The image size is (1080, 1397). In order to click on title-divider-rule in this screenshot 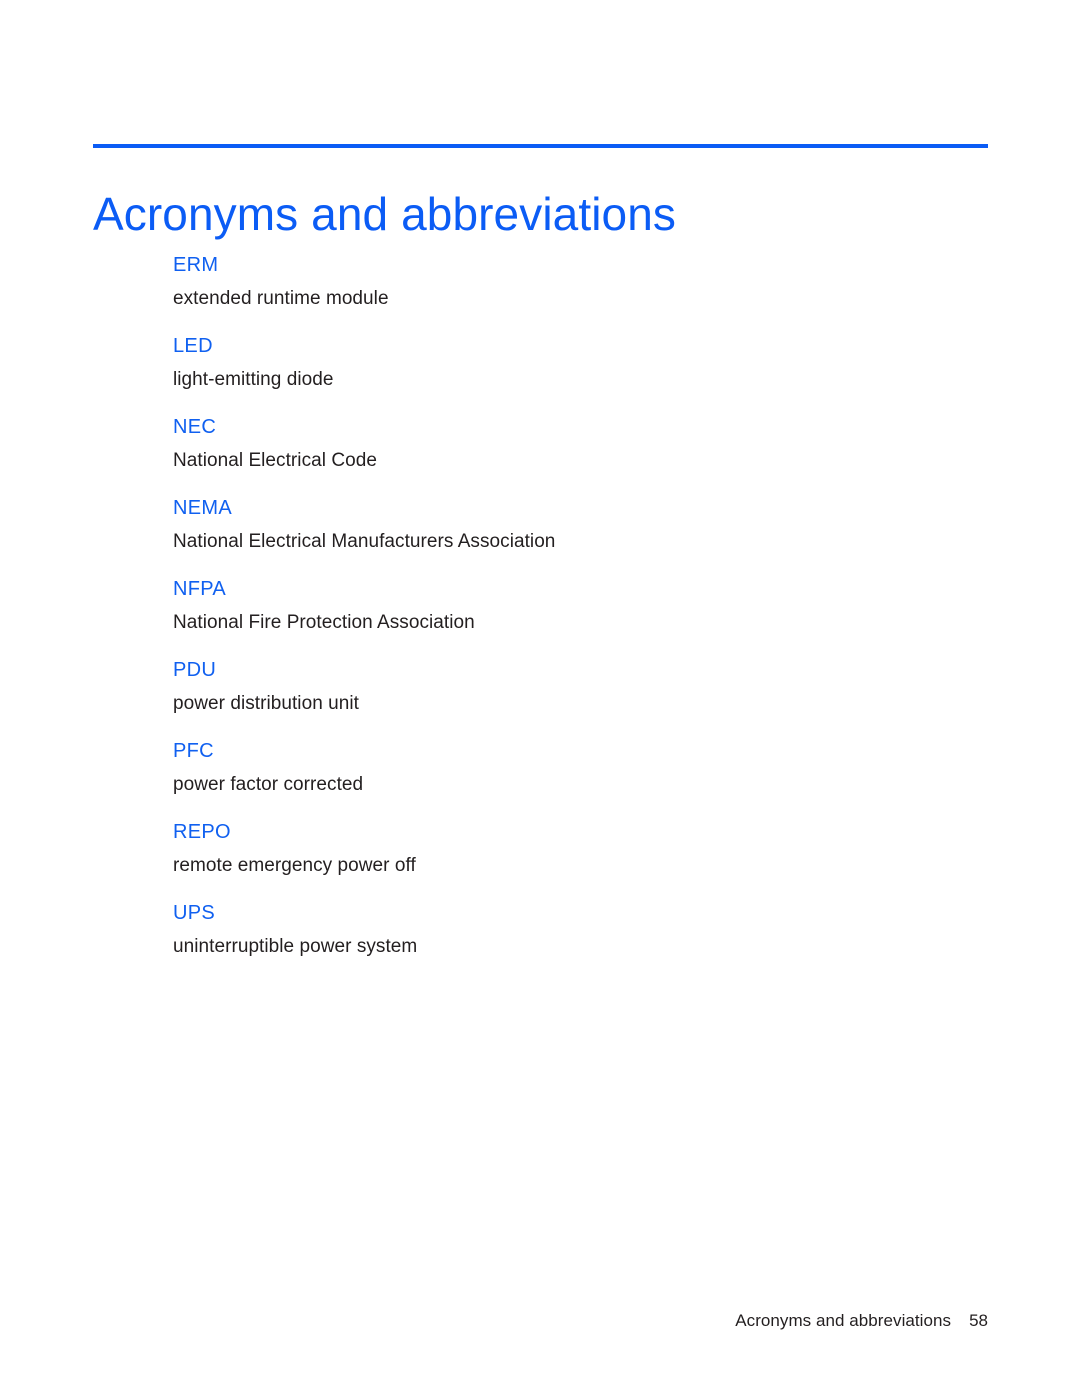, I will do `click(540, 146)`.